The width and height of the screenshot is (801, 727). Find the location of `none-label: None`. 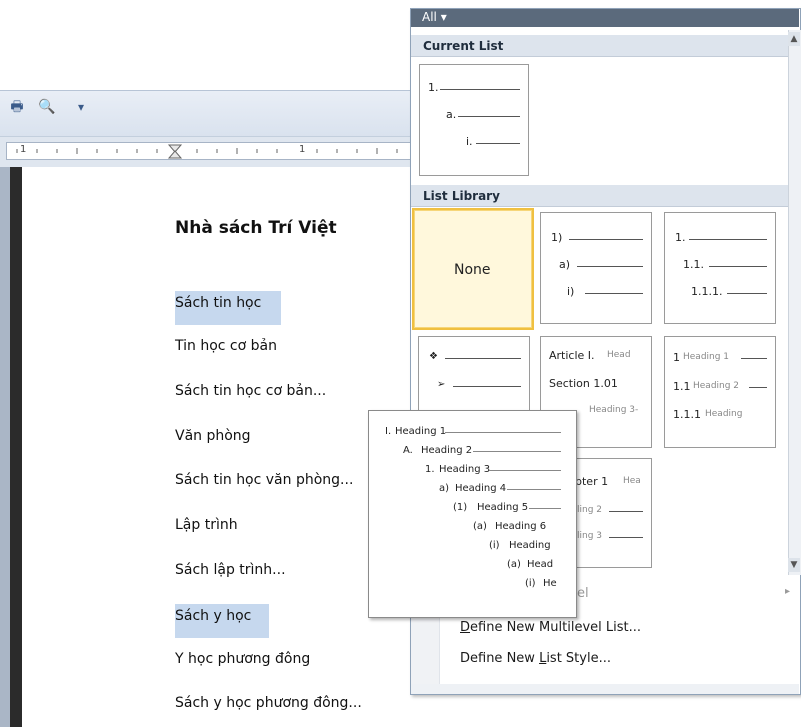

none-label: None is located at coordinates (472, 270).